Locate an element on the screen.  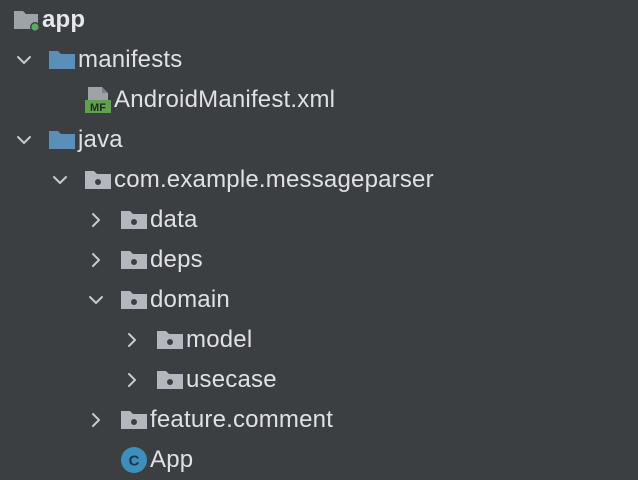
tree-label-feature-comment: feature.comment is located at coordinates (242, 419).